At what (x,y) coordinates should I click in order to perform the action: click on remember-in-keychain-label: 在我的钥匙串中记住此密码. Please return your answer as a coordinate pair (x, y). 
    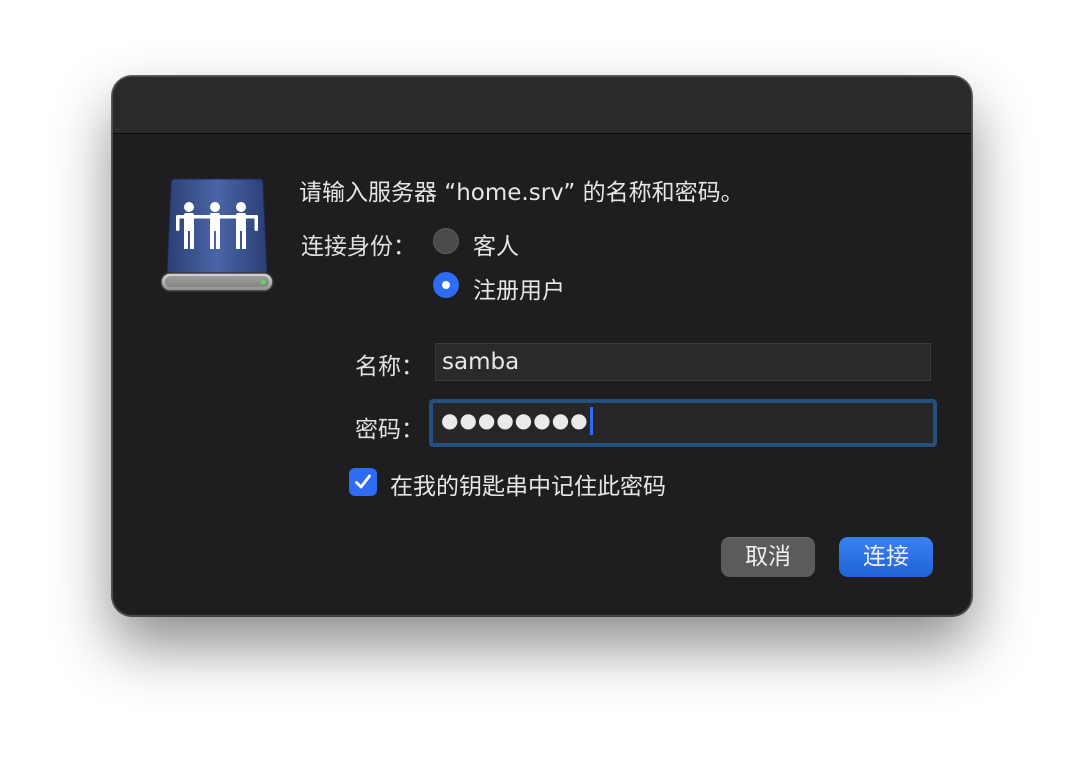
    Looking at the image, I should click on (528, 484).